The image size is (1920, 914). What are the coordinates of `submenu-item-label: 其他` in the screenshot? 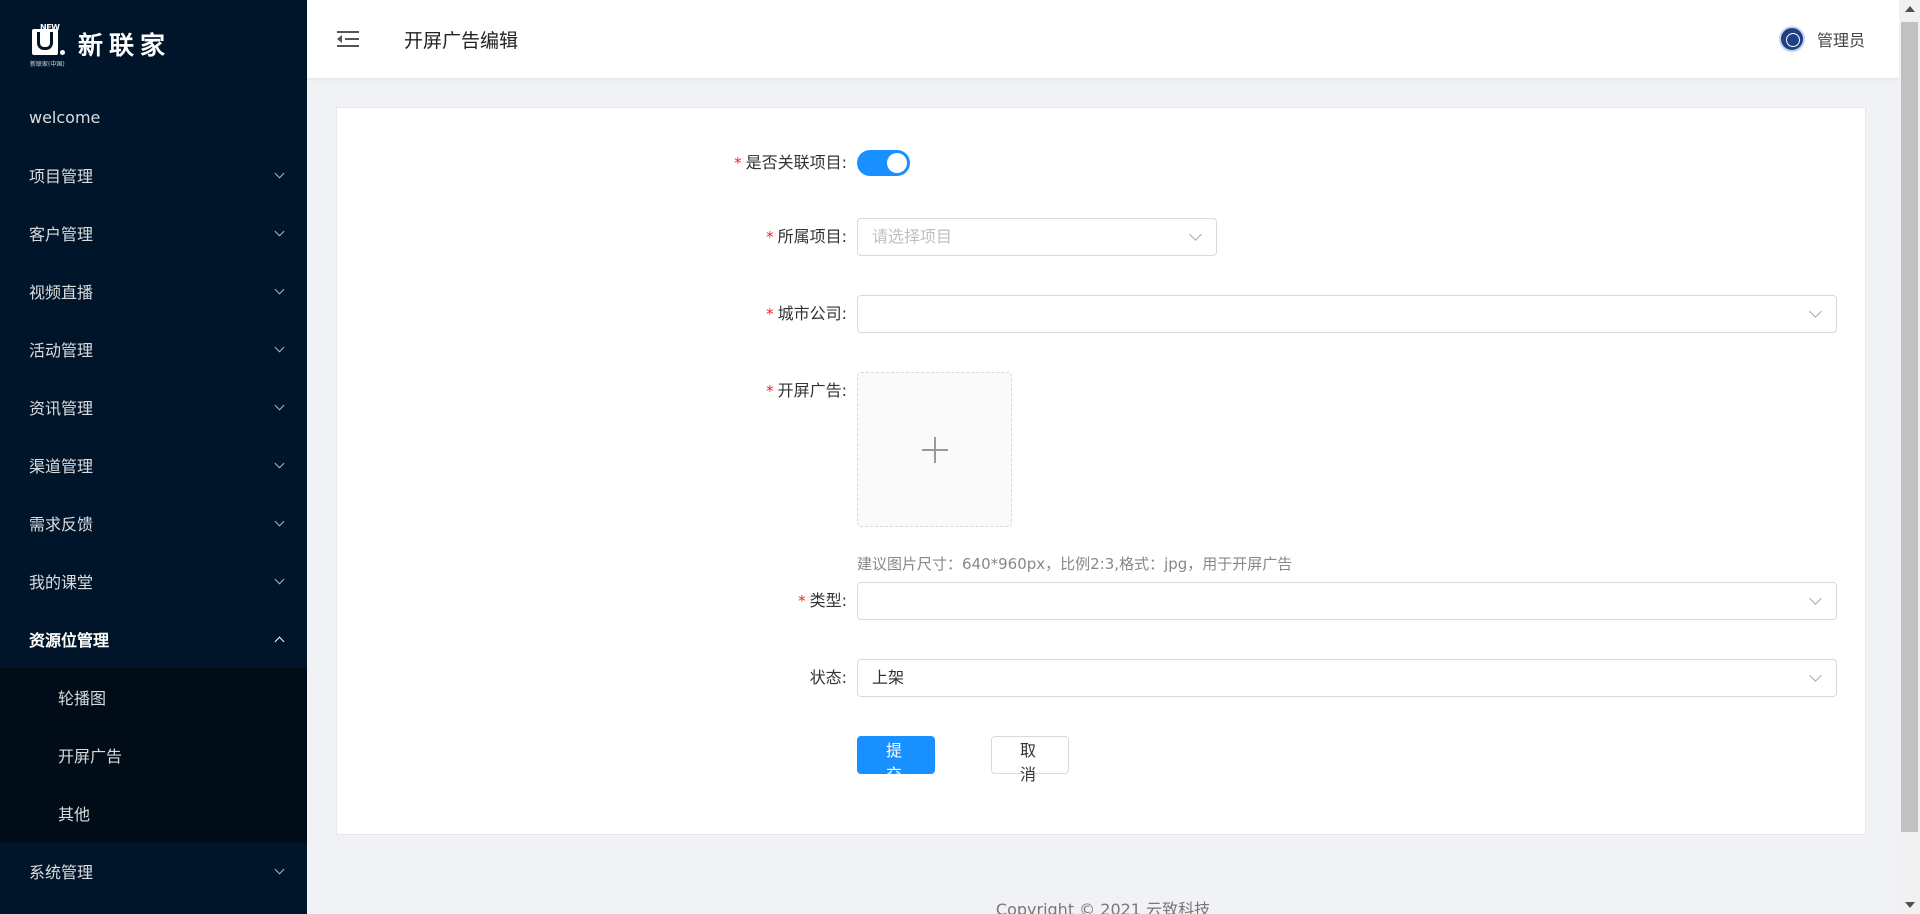 It's located at (74, 814).